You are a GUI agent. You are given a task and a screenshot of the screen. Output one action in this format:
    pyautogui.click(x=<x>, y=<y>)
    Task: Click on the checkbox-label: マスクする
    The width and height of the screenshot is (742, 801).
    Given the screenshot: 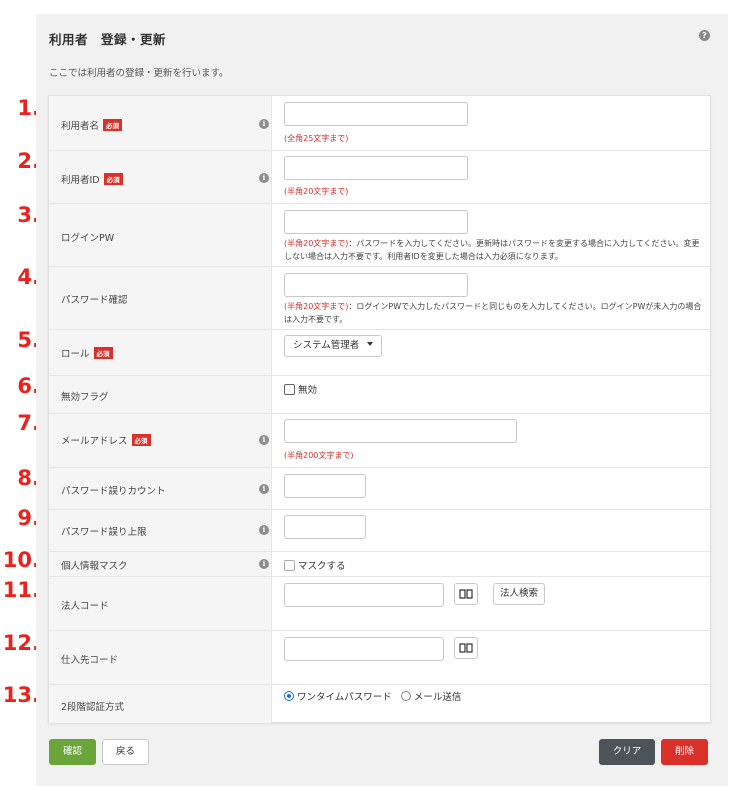 What is the action you would take?
    pyautogui.click(x=322, y=566)
    